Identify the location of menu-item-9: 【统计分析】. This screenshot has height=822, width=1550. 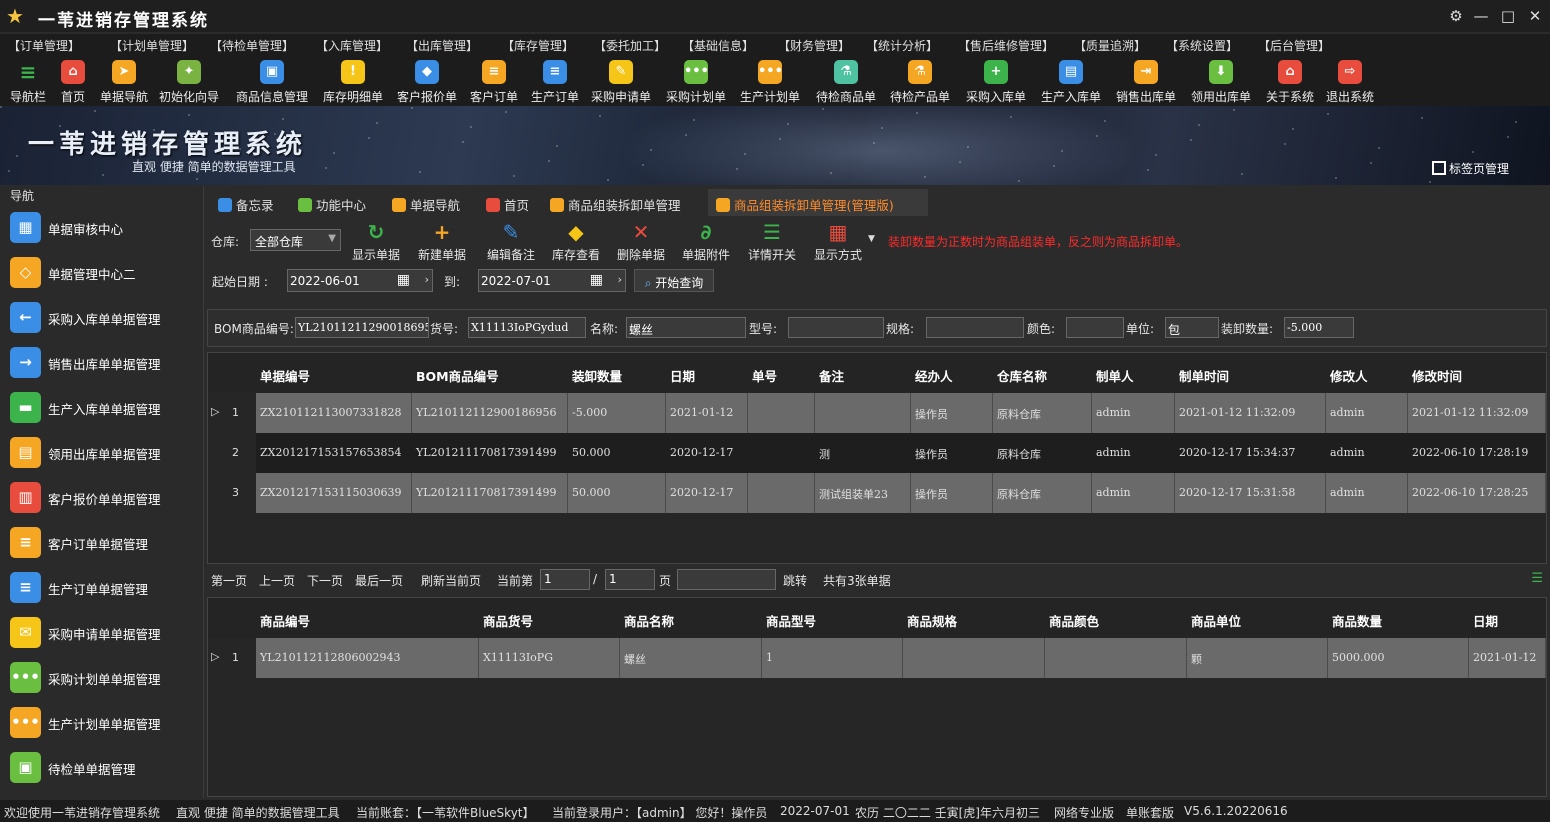
(902, 45).